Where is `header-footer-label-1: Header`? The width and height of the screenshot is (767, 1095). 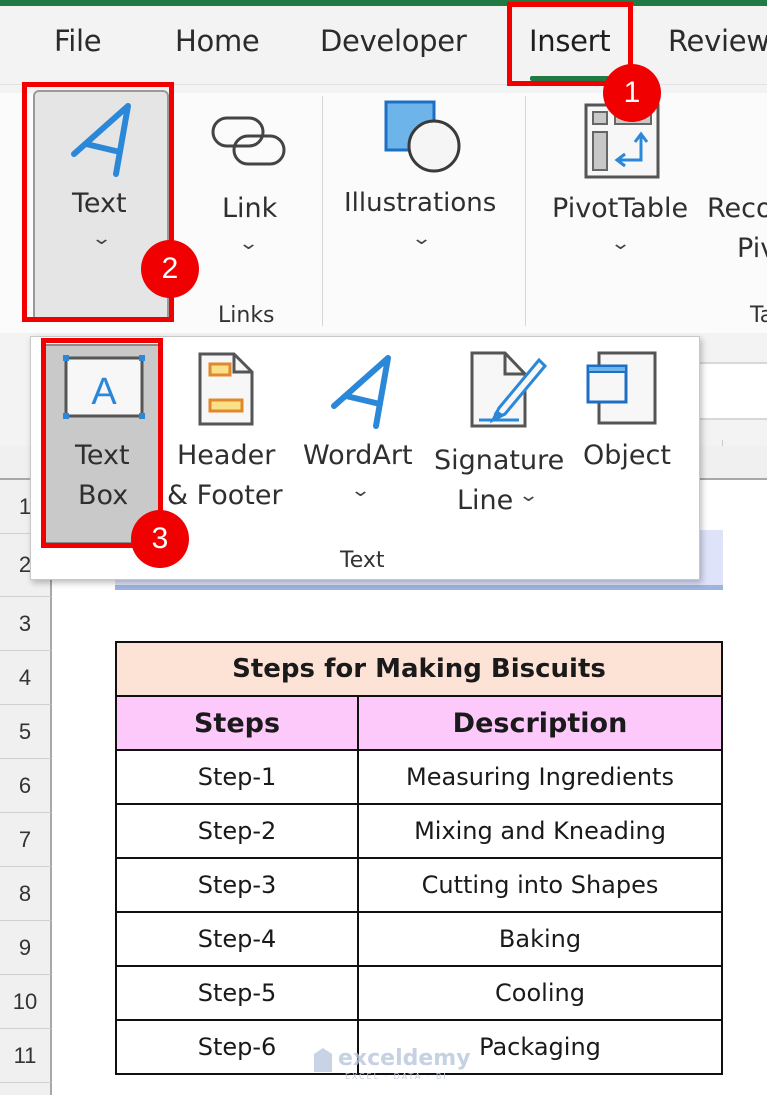 header-footer-label-1: Header is located at coordinates (226, 455).